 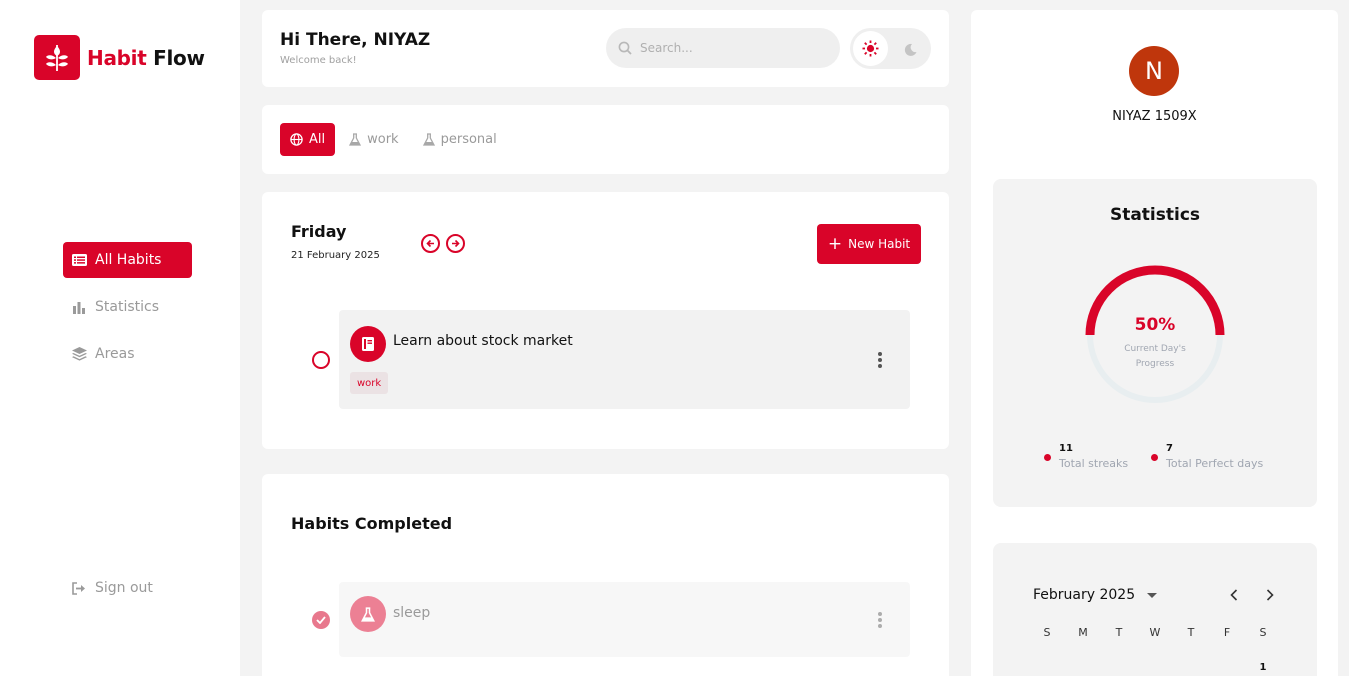 I want to click on calendar-month-select: February 2025, so click(x=1095, y=595).